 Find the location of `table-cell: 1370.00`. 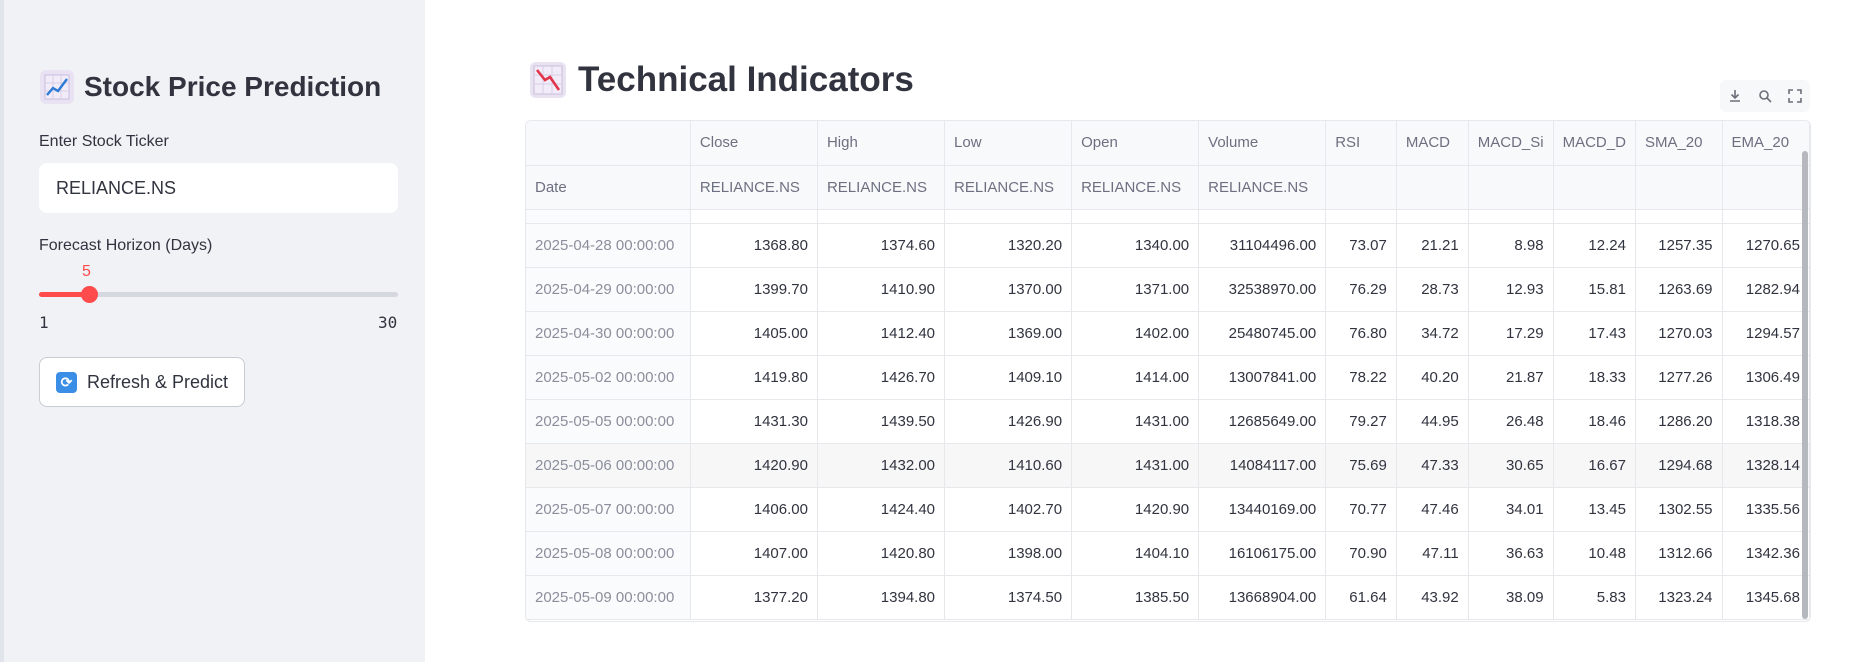

table-cell: 1370.00 is located at coordinates (1008, 289).